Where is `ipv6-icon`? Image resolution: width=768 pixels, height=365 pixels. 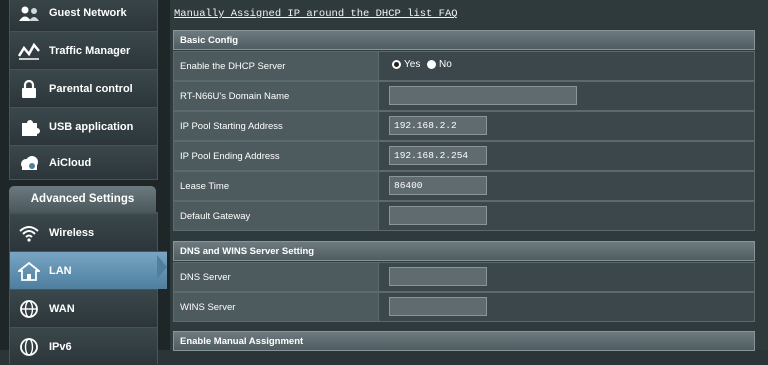 ipv6-icon is located at coordinates (29, 347).